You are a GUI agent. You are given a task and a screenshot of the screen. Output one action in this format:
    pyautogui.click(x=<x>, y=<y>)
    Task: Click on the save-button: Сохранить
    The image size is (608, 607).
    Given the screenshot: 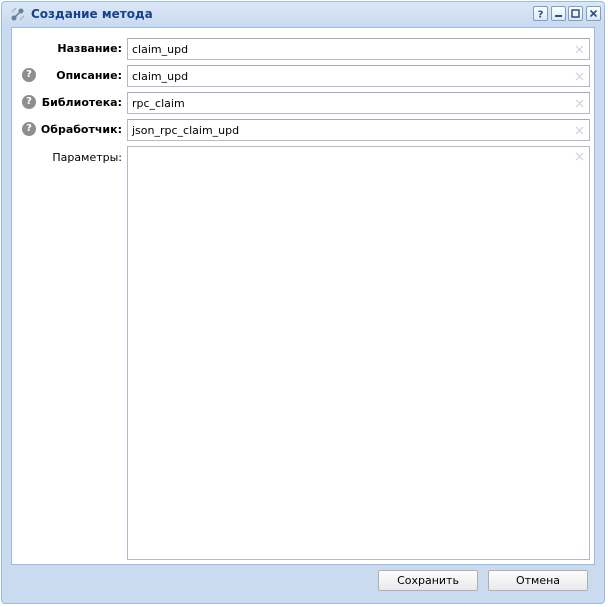 What is the action you would take?
    pyautogui.click(x=428, y=580)
    